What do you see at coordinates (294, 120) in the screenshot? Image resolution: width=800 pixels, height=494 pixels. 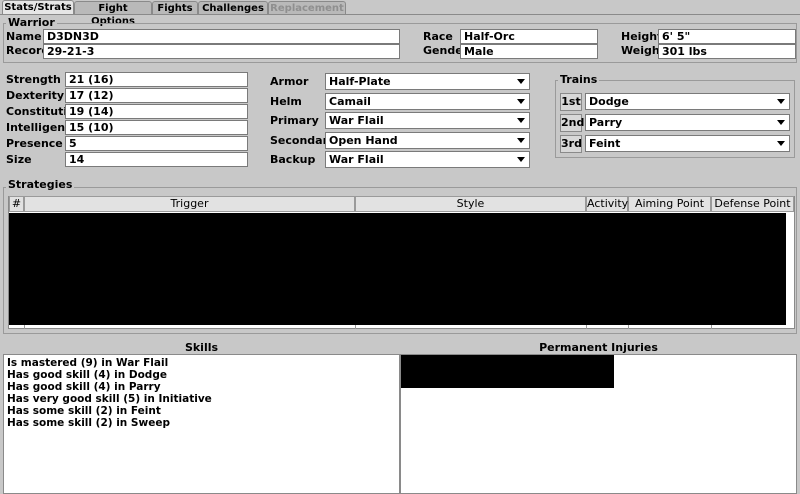 I see `primary-label: Primary` at bounding box center [294, 120].